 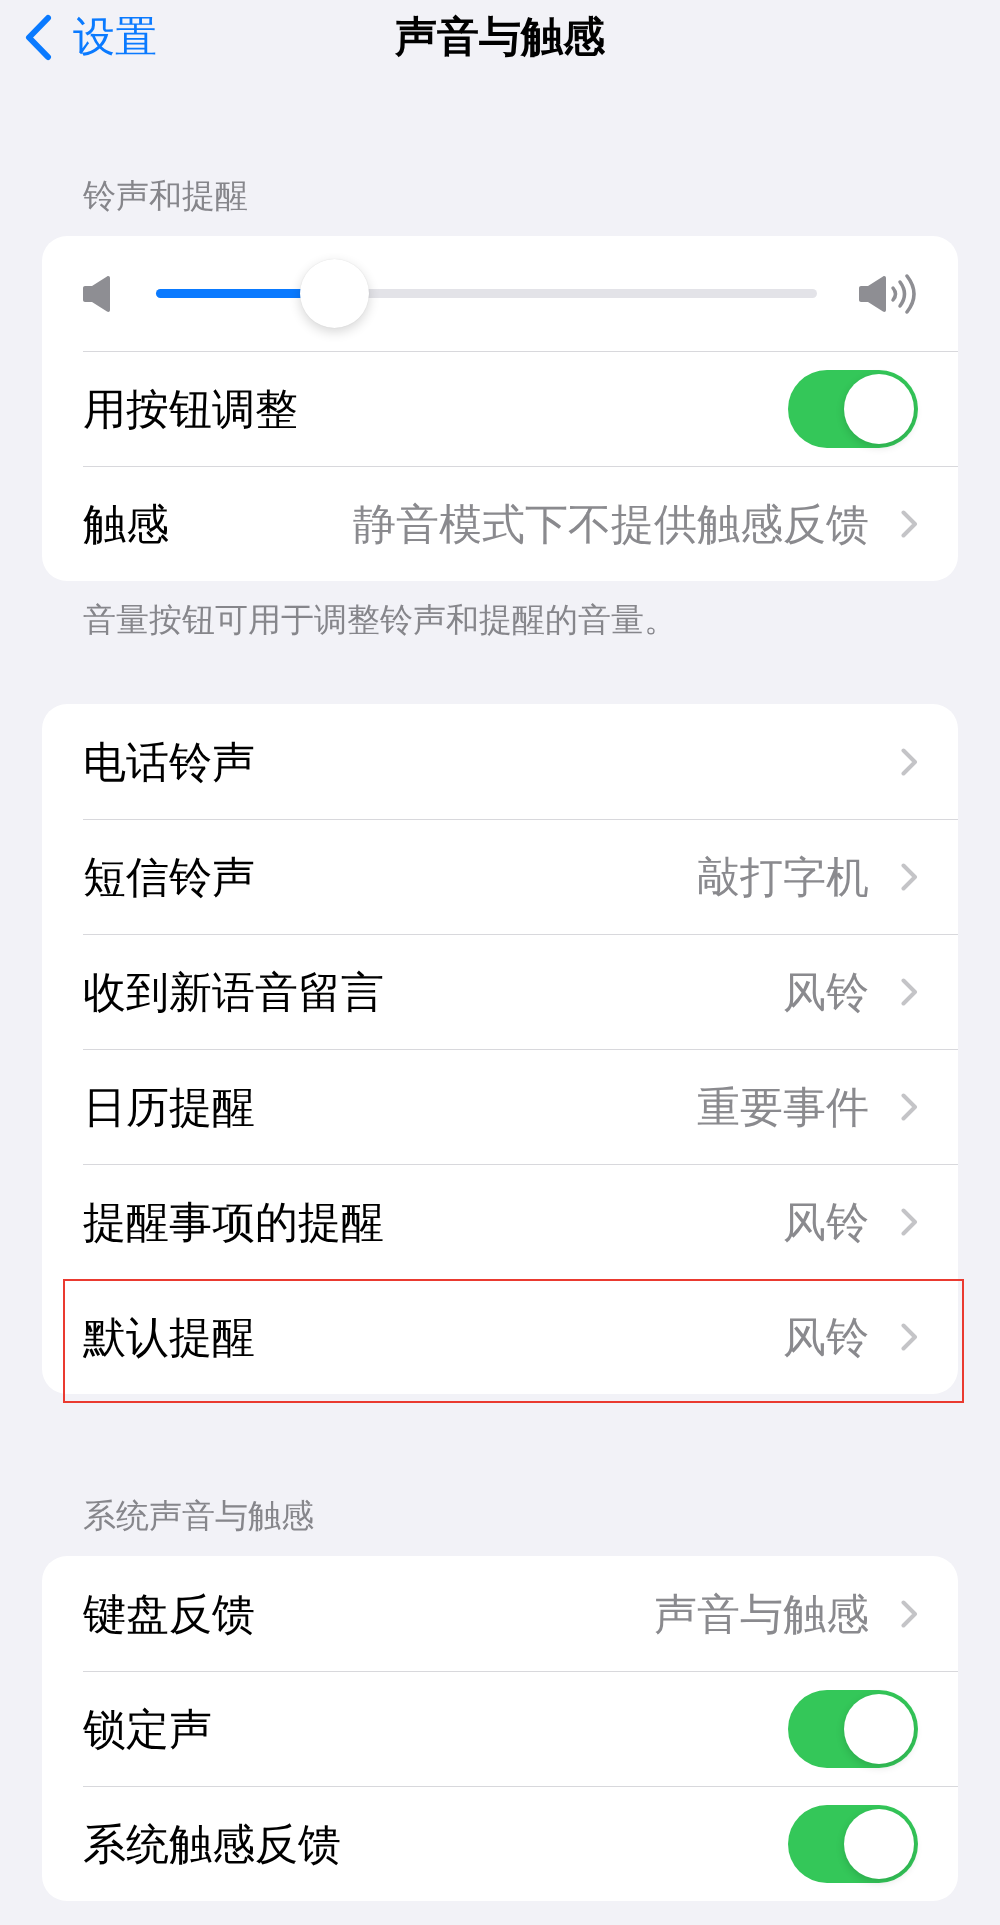 What do you see at coordinates (611, 524) in the screenshot?
I see `row-value: 静音模式下不提供触感反馈` at bounding box center [611, 524].